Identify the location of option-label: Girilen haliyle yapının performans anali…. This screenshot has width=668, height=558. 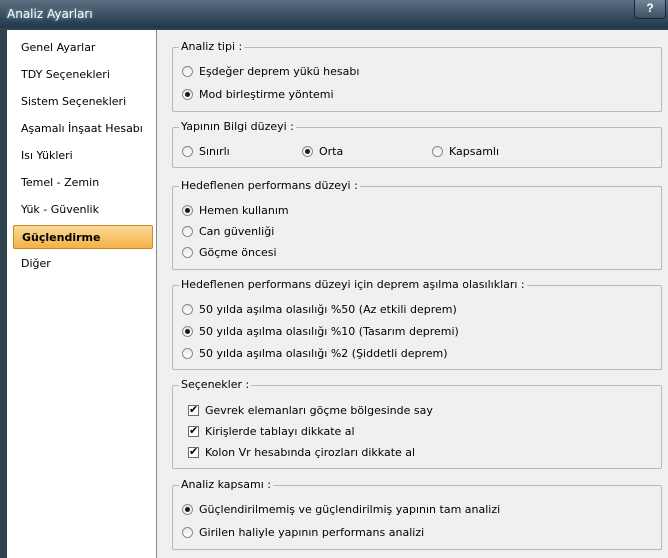
(312, 532).